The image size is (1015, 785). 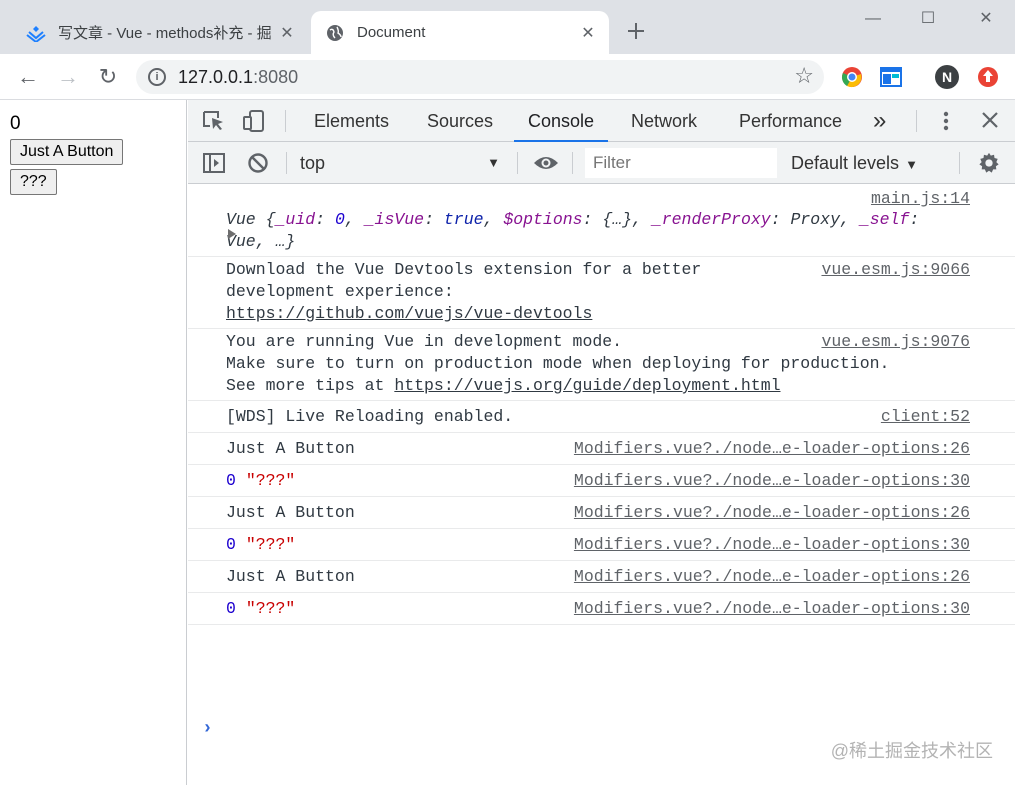 I want to click on kebab-menu-icon, so click(x=946, y=121).